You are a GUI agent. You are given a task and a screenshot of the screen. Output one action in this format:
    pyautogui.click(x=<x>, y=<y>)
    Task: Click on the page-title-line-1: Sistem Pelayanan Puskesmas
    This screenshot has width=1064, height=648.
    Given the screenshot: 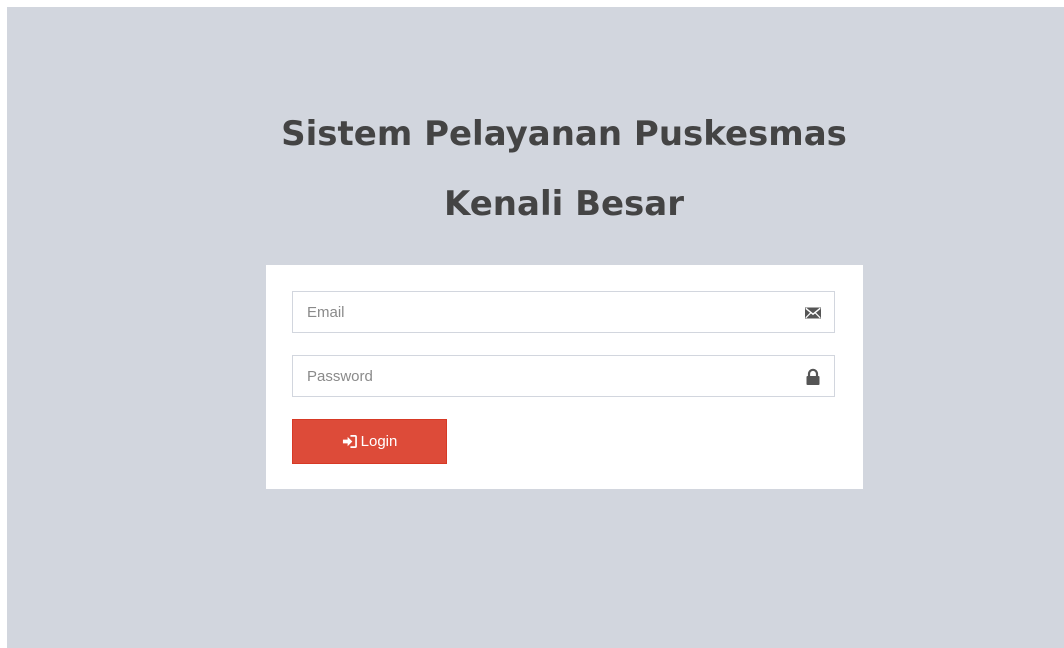 What is the action you would take?
    pyautogui.click(x=564, y=134)
    